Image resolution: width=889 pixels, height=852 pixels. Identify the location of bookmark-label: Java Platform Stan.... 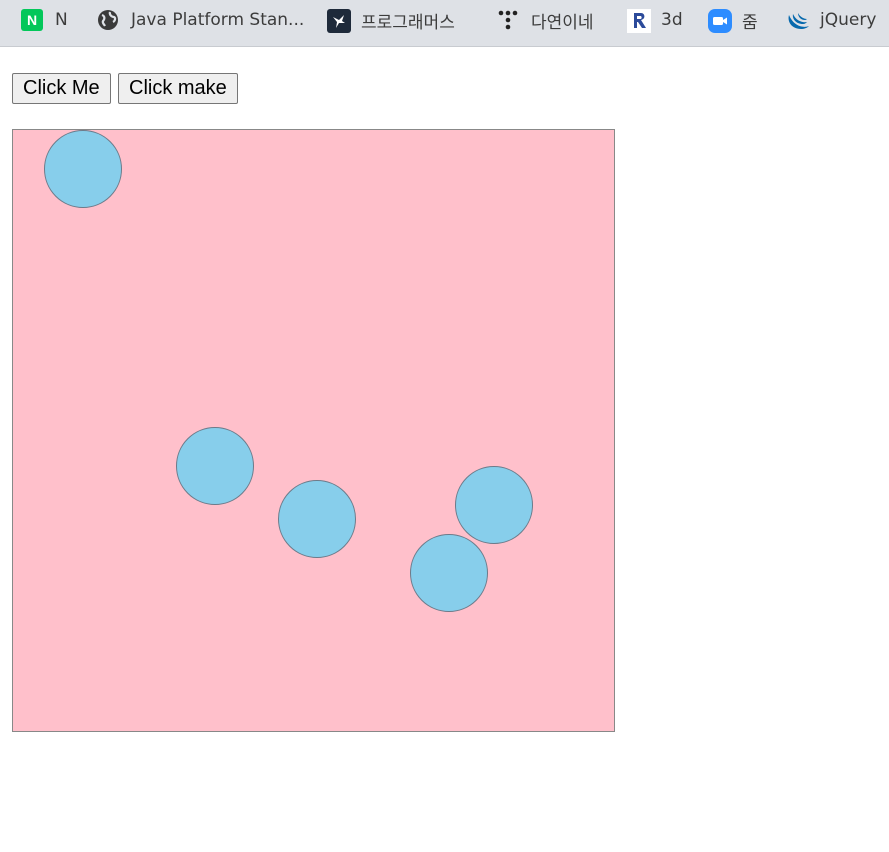
(218, 20).